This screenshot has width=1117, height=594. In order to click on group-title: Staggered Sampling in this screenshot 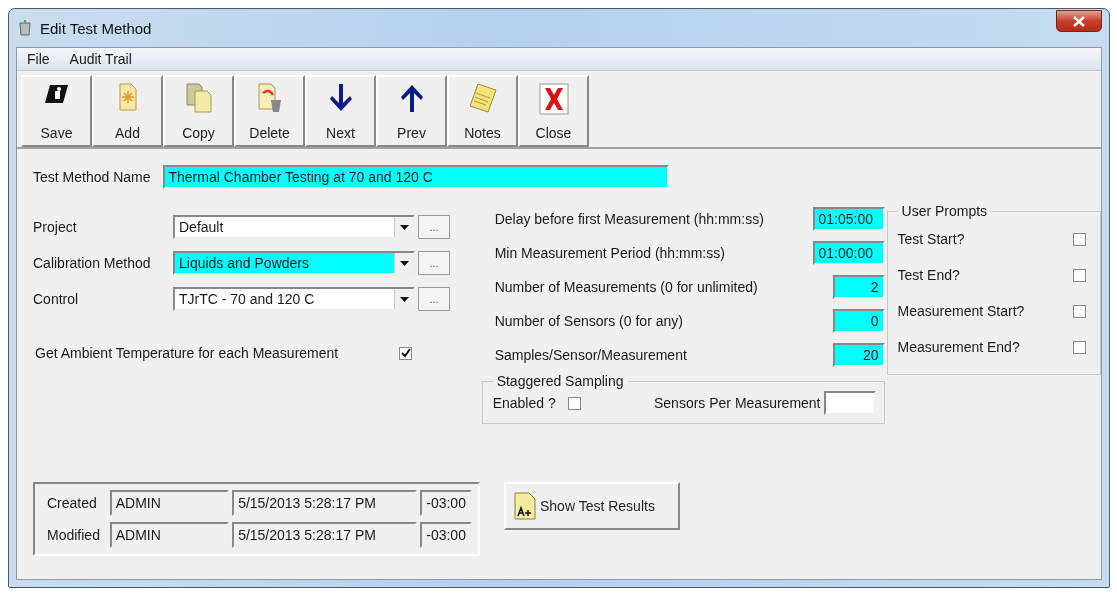, I will do `click(560, 381)`.